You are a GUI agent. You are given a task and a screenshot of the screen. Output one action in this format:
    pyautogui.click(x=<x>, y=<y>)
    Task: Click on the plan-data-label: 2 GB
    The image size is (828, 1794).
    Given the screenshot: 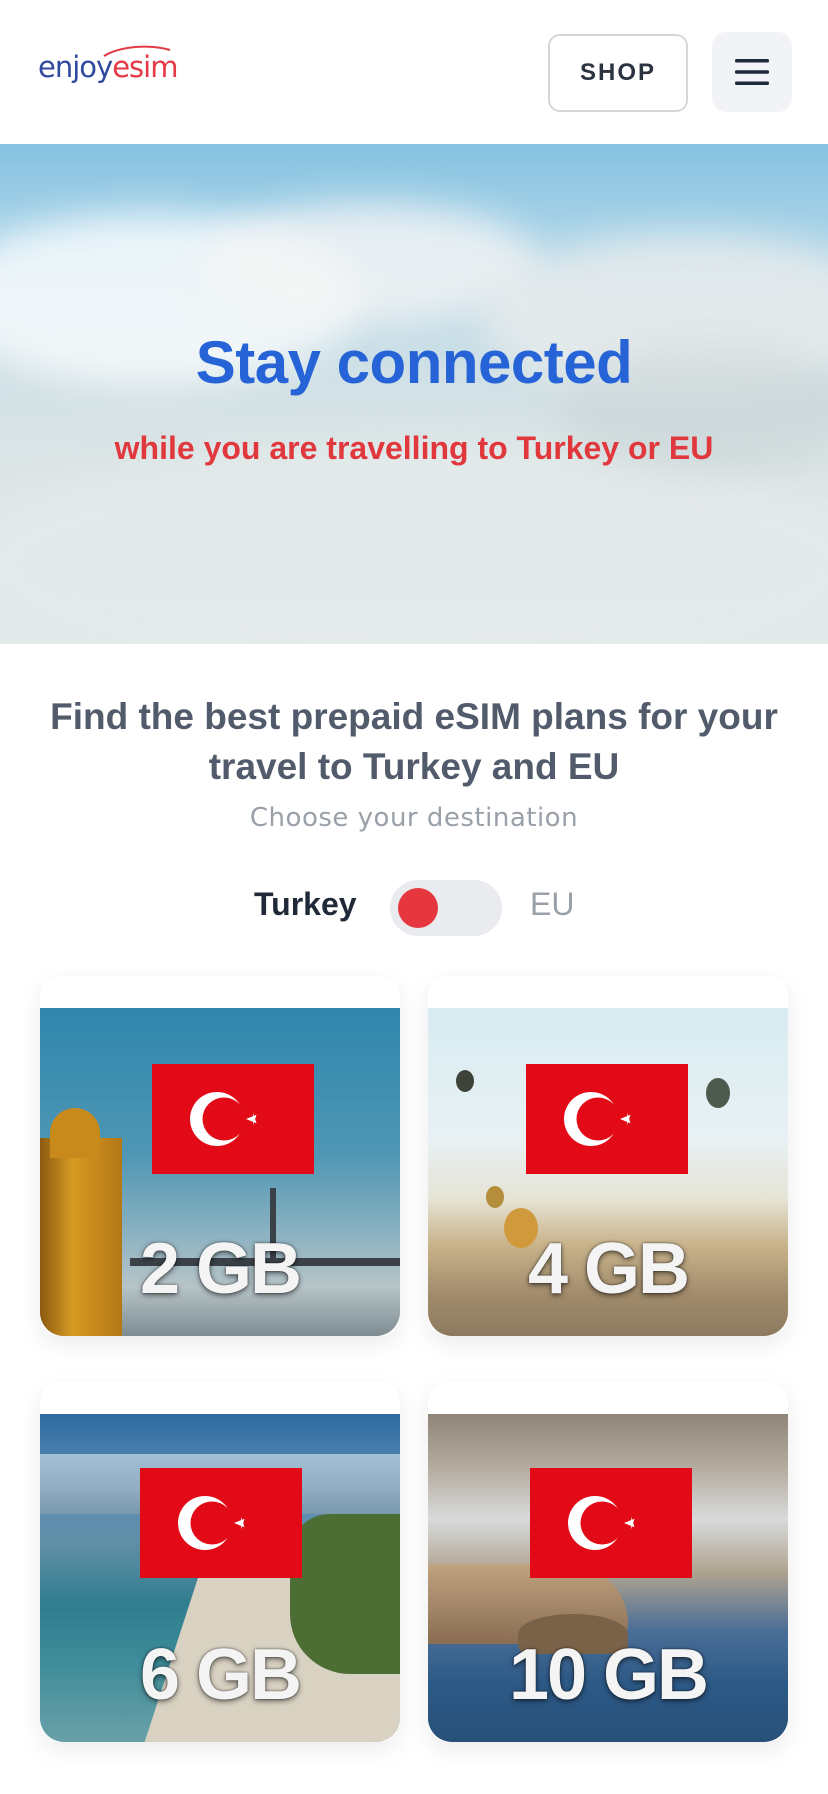 What is the action you would take?
    pyautogui.click(x=220, y=1269)
    